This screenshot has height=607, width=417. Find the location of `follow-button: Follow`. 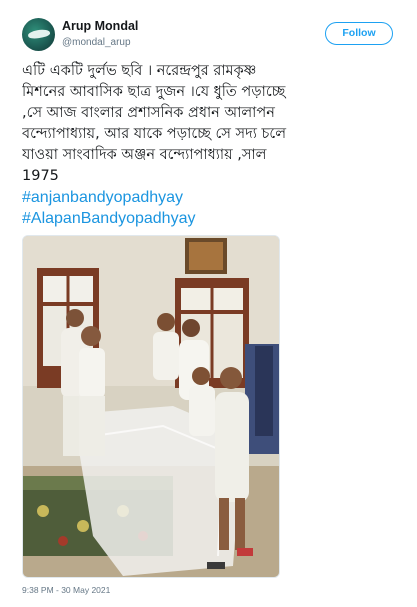

follow-button: Follow is located at coordinates (359, 33).